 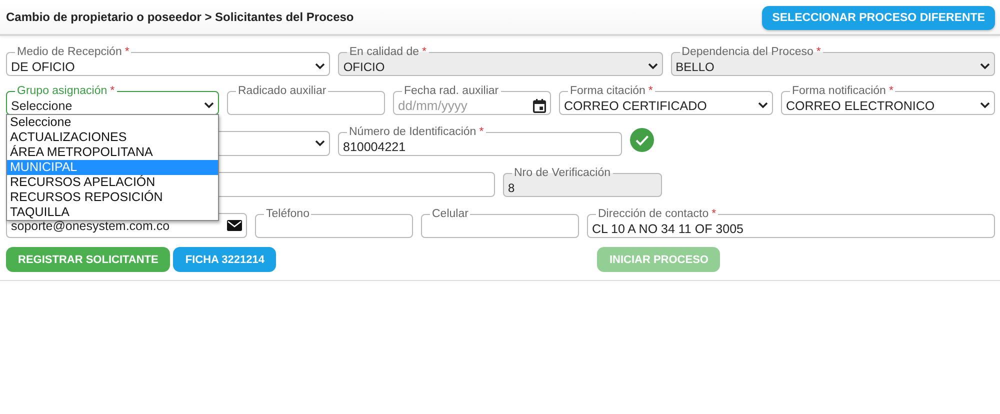 What do you see at coordinates (666, 100) in the screenshot?
I see `select-field: Forma citación * CORREO CERTIFICADO` at bounding box center [666, 100].